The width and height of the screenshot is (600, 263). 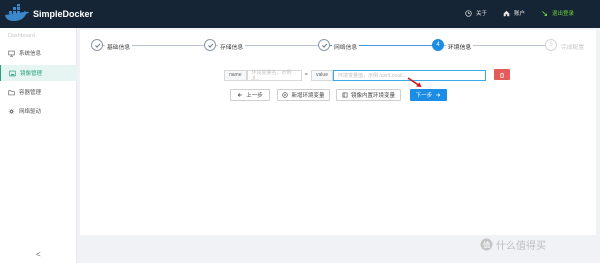 I want to click on arrow-right-icon, so click(x=438, y=95).